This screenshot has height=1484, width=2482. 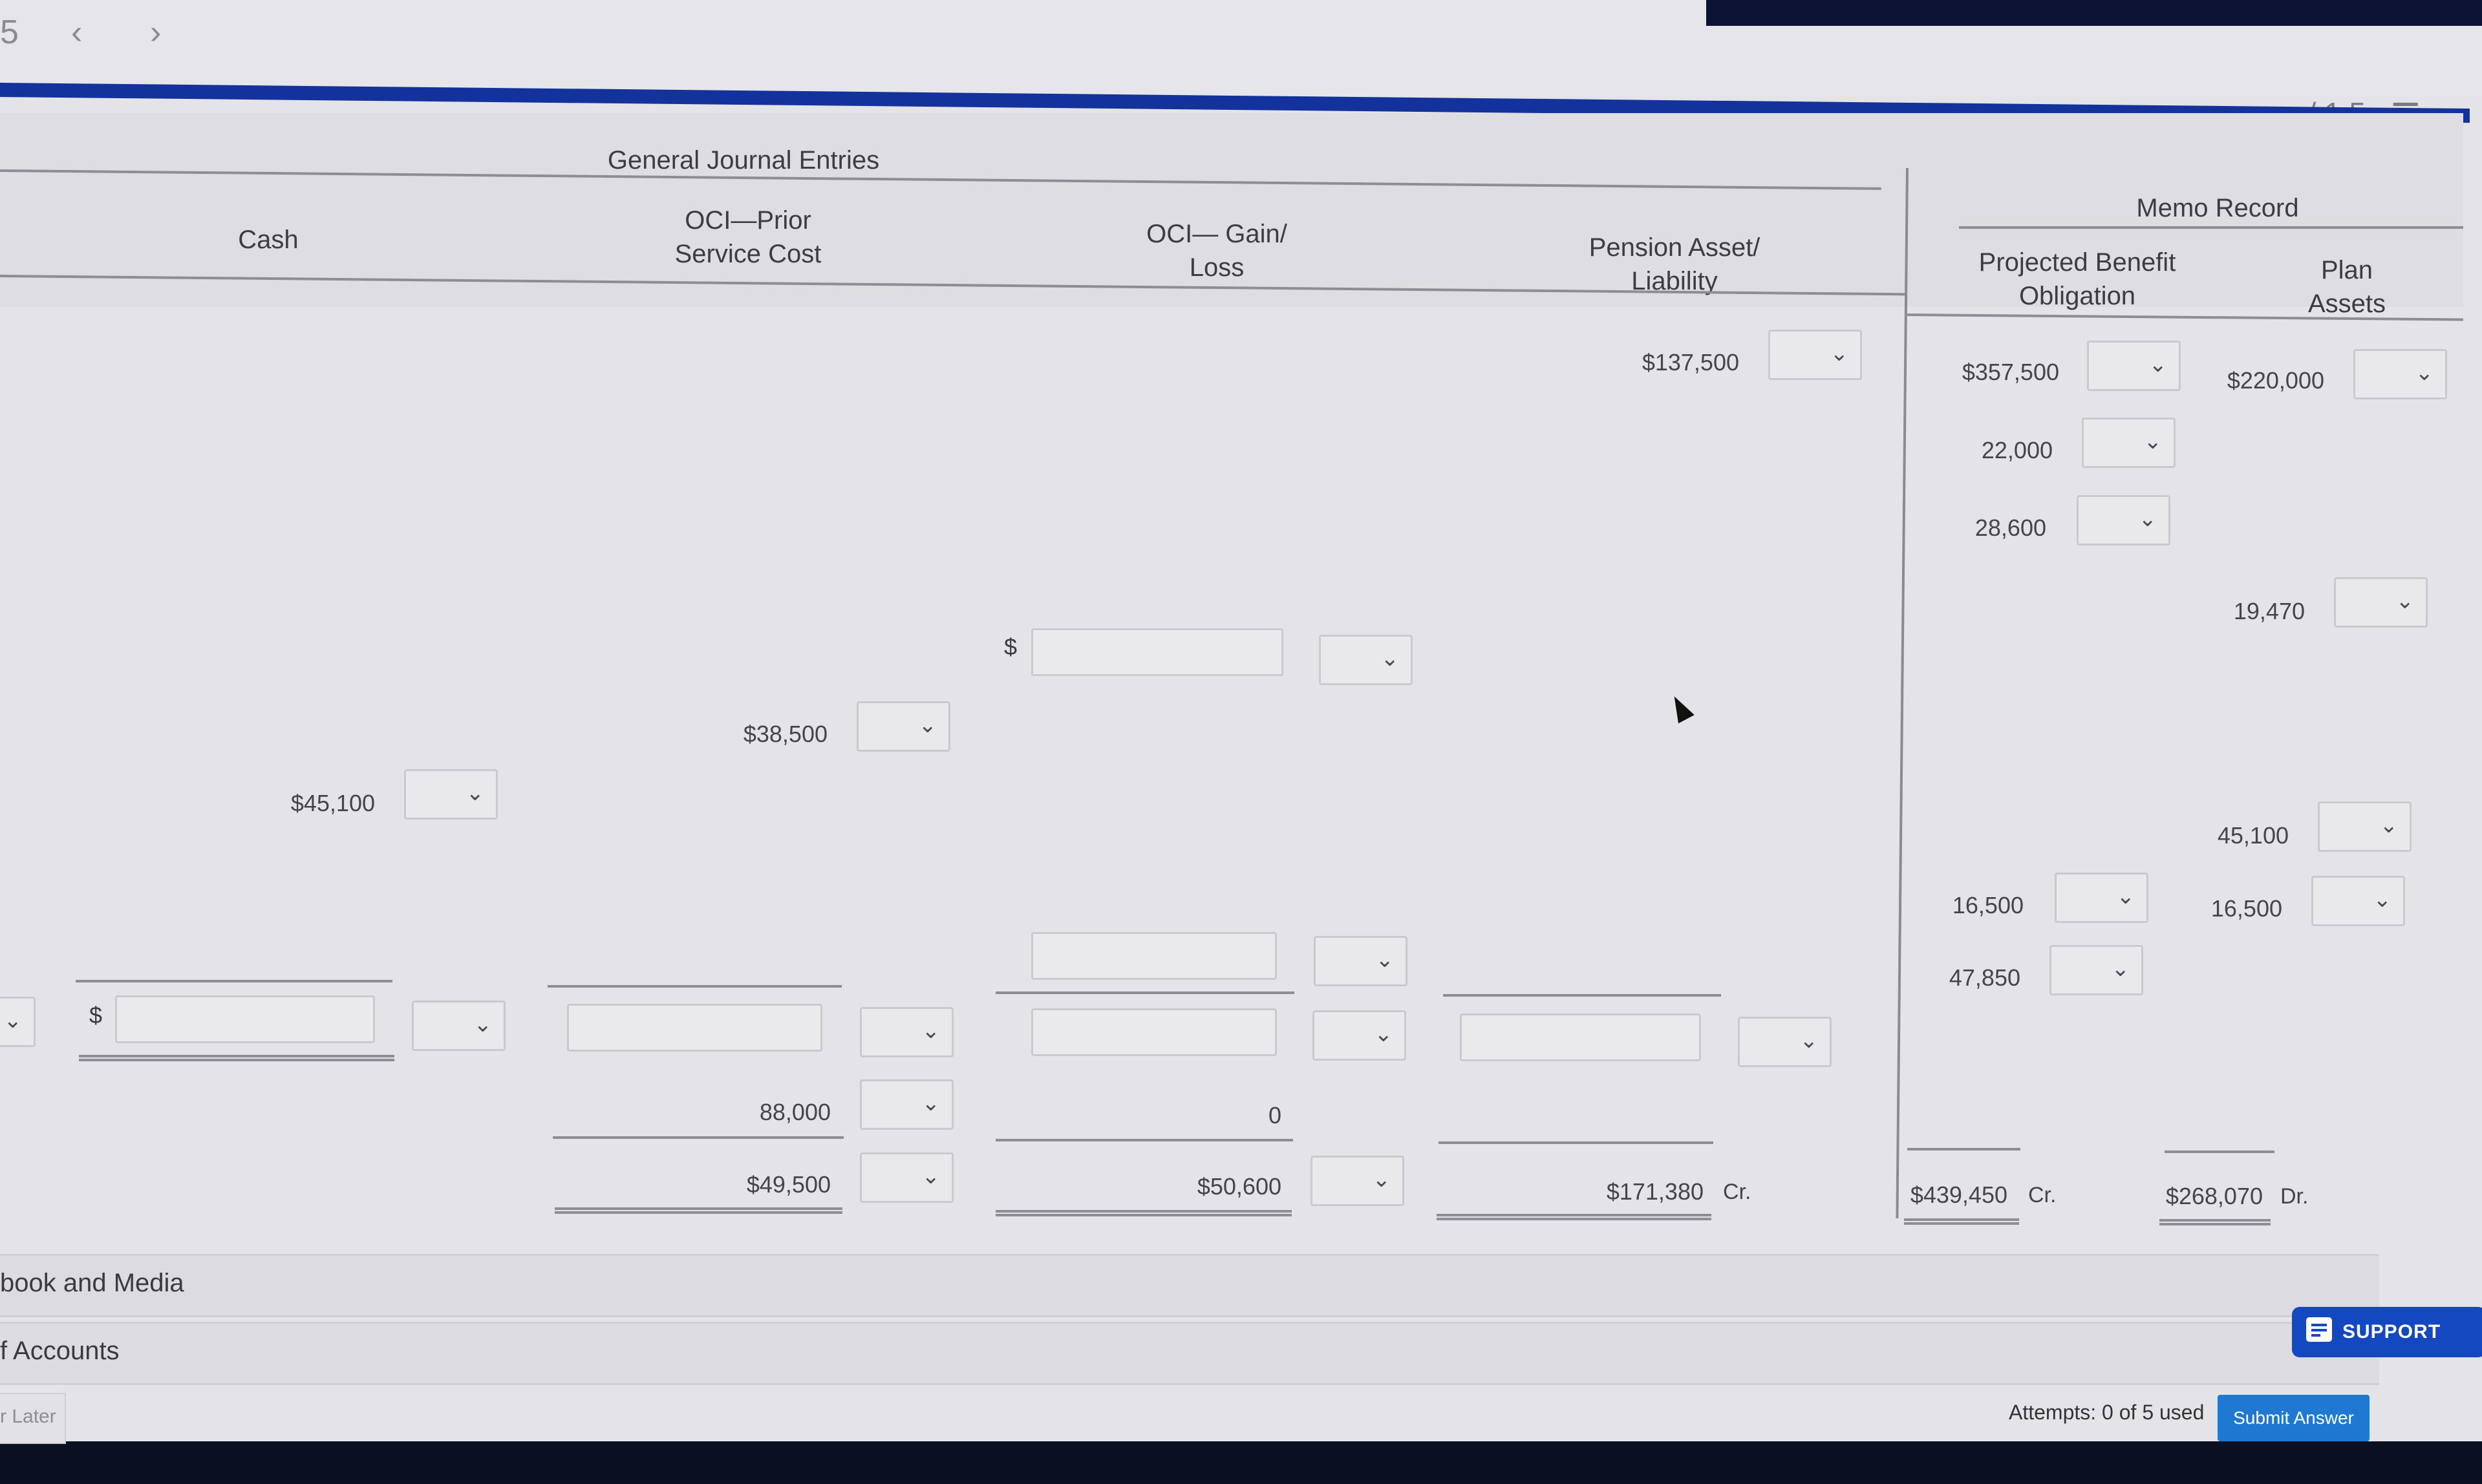 I want to click on oci-prior-beginning: 88,000, so click(x=795, y=1112).